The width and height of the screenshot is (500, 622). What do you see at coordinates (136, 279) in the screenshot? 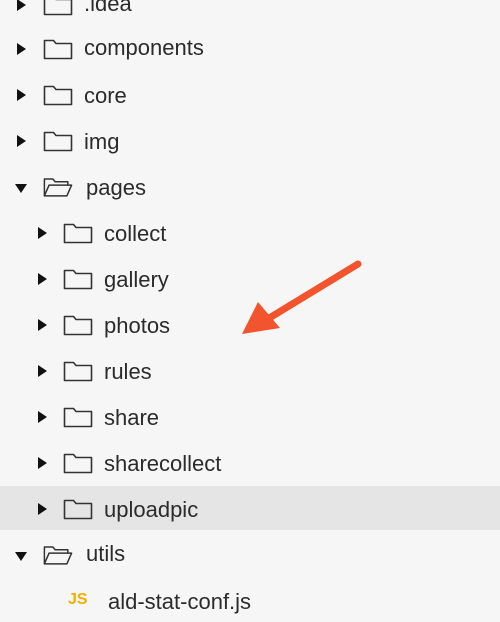
I see `tree-item-label: gallery` at bounding box center [136, 279].